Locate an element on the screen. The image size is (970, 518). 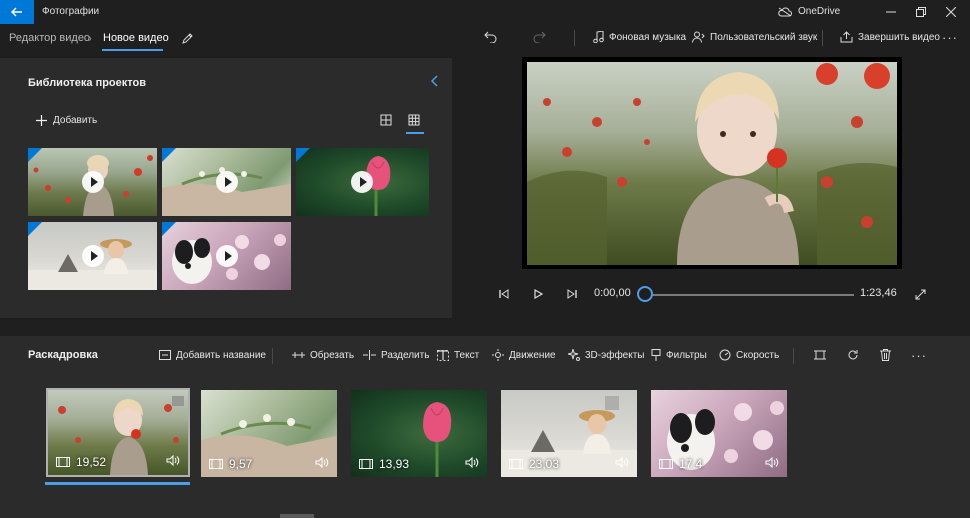
selected-clip-indicator is located at coordinates (117, 483).